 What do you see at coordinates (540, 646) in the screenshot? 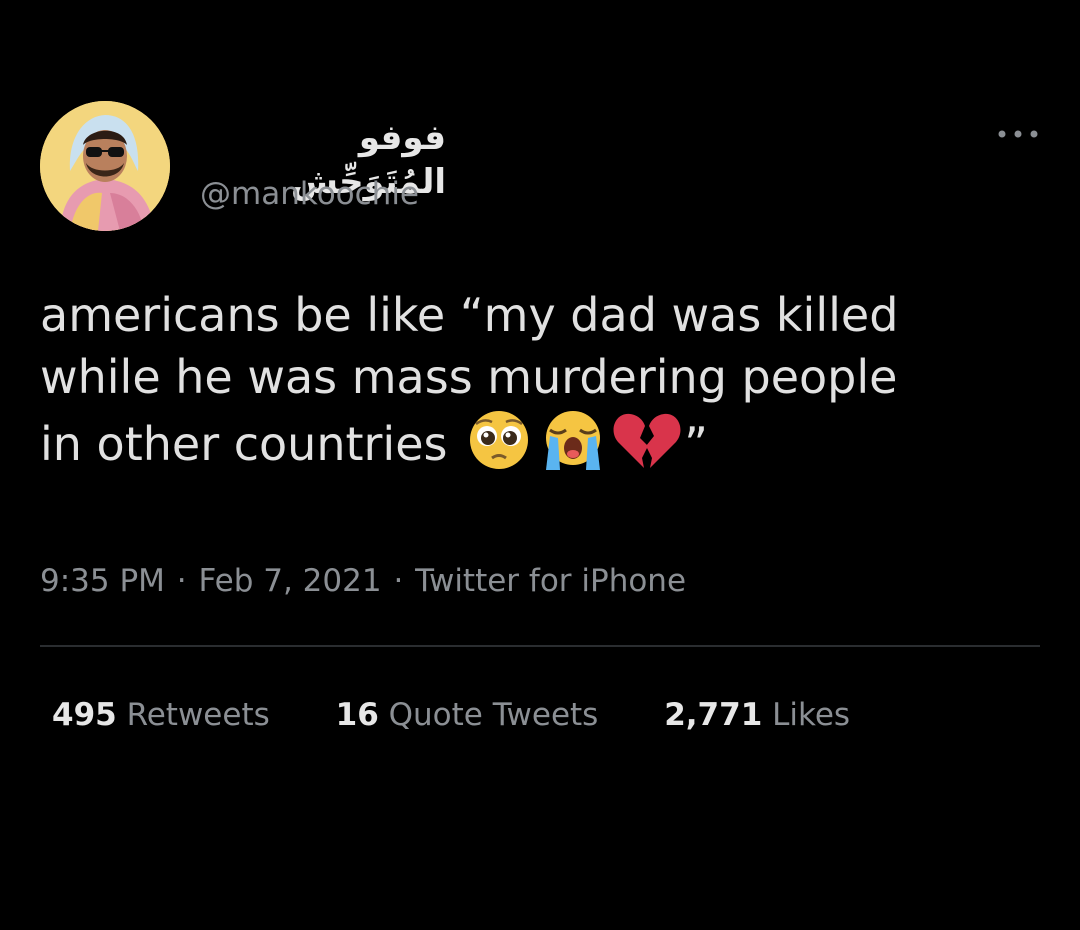
I see `divider` at bounding box center [540, 646].